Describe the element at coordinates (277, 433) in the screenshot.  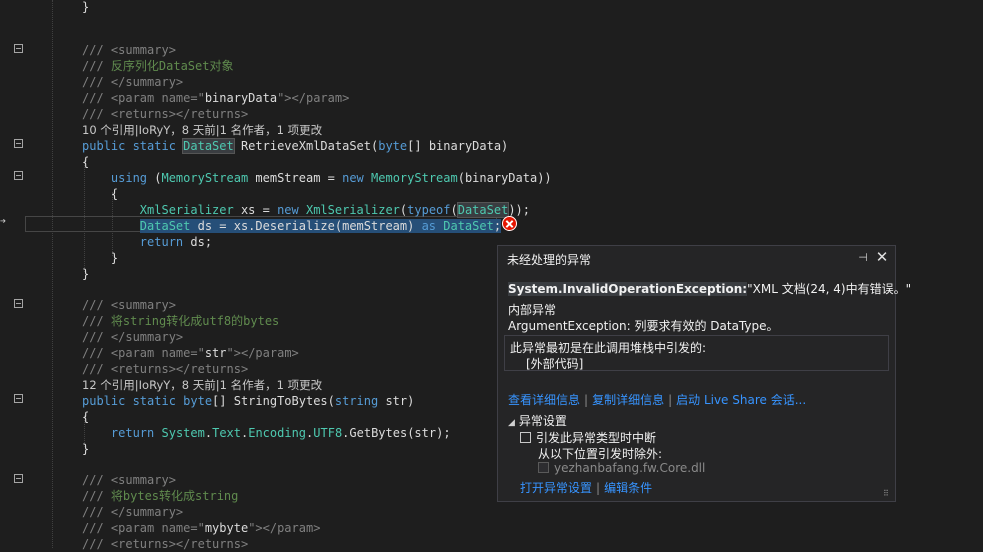
I see `code-token: Encoding` at that location.